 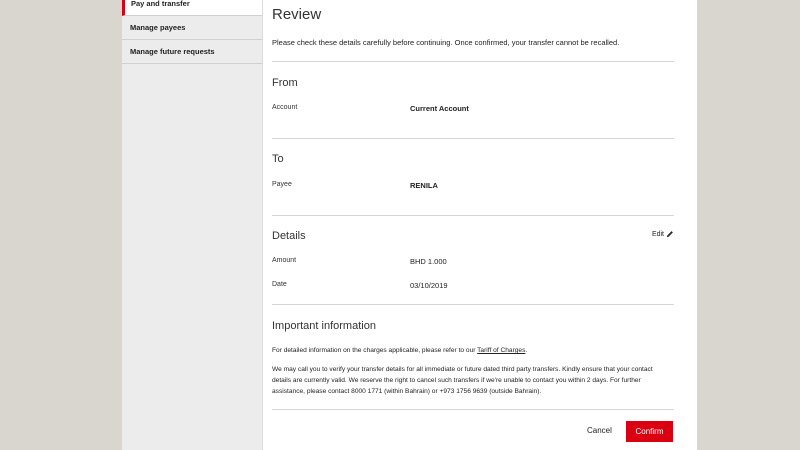 What do you see at coordinates (289, 236) in the screenshot?
I see `details-section-title: Details` at bounding box center [289, 236].